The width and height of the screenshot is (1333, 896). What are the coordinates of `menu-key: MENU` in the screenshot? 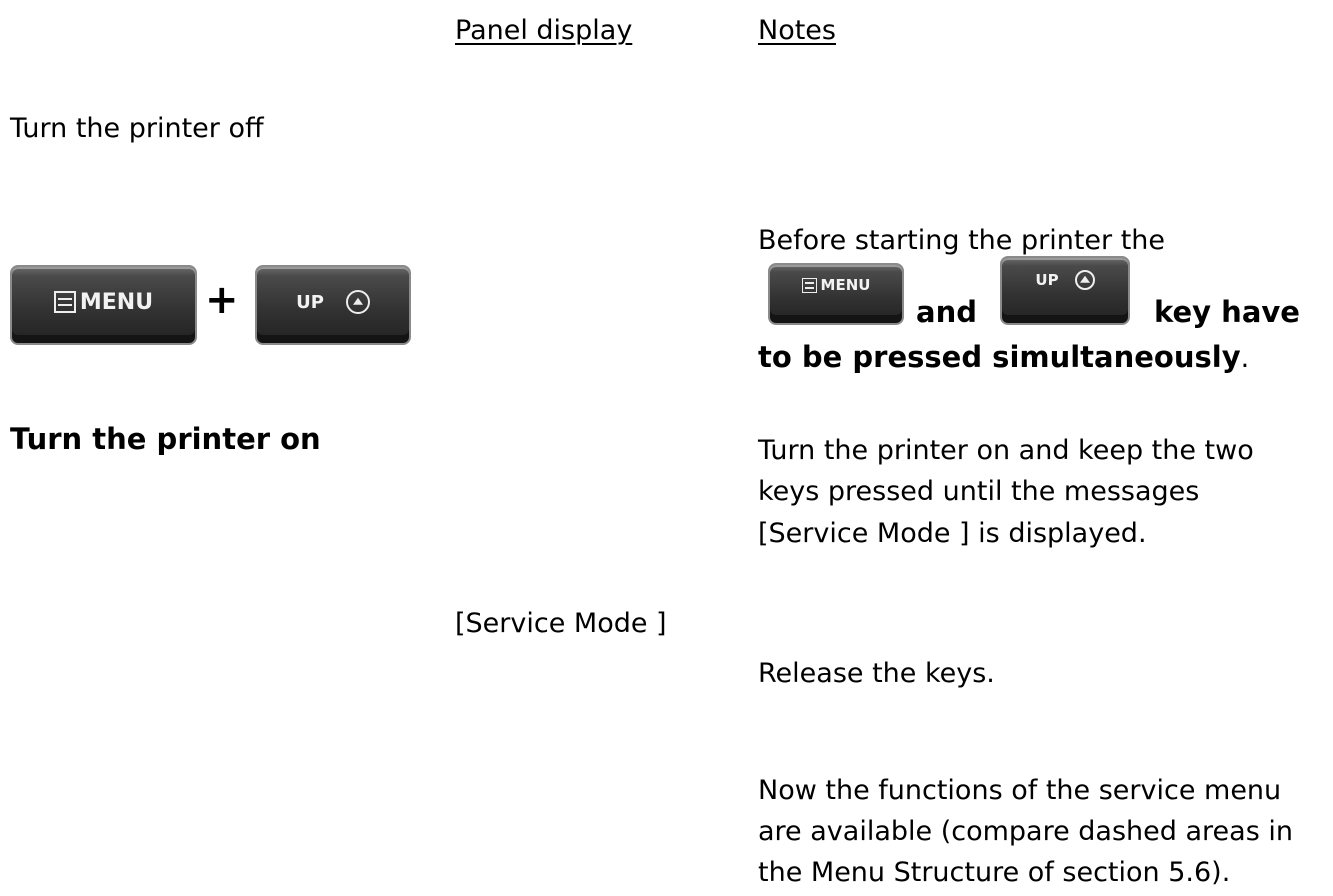 It's located at (103, 305).